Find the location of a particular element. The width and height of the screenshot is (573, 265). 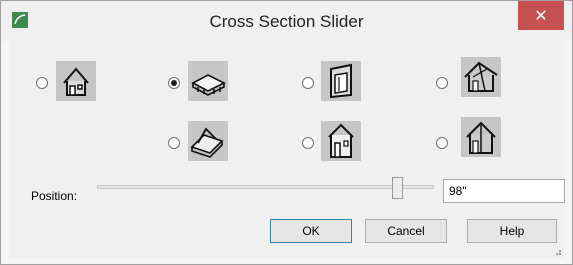

position-input is located at coordinates (504, 191).